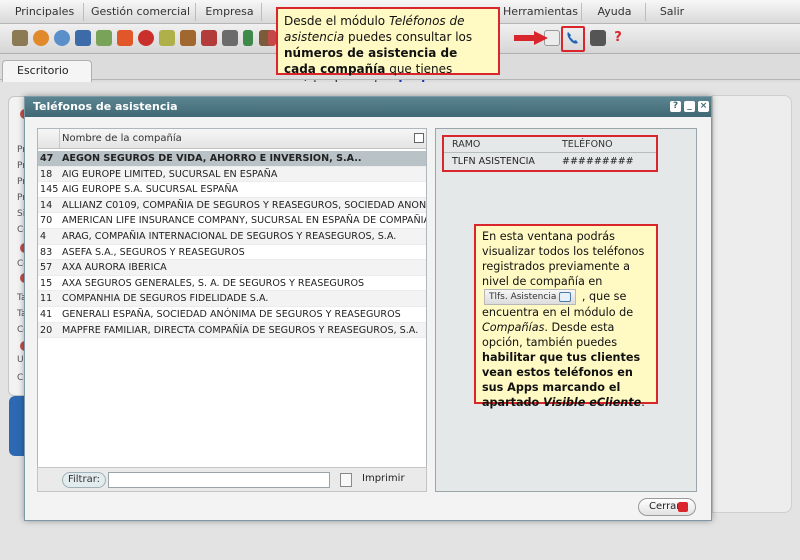  Describe the element at coordinates (46, 314) in the screenshot. I see `cell-code: 41` at that location.